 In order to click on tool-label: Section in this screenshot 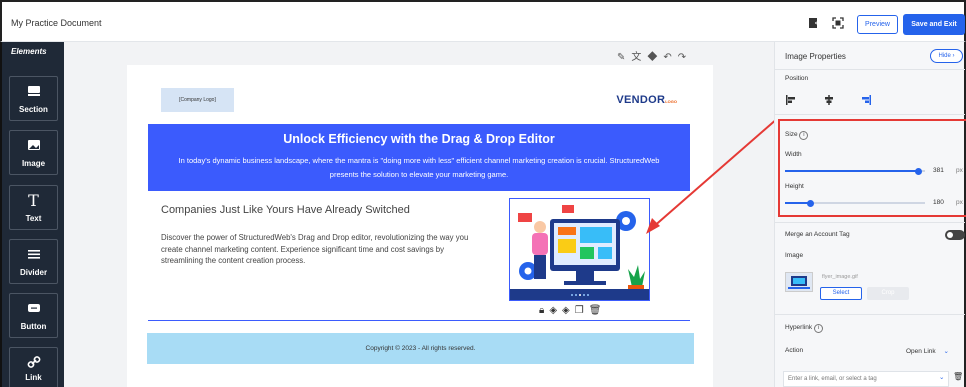, I will do `click(33, 109)`.